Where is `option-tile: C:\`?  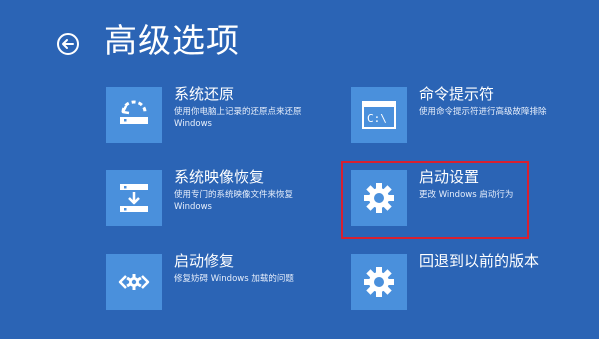 option-tile: C:\ is located at coordinates (379, 115).